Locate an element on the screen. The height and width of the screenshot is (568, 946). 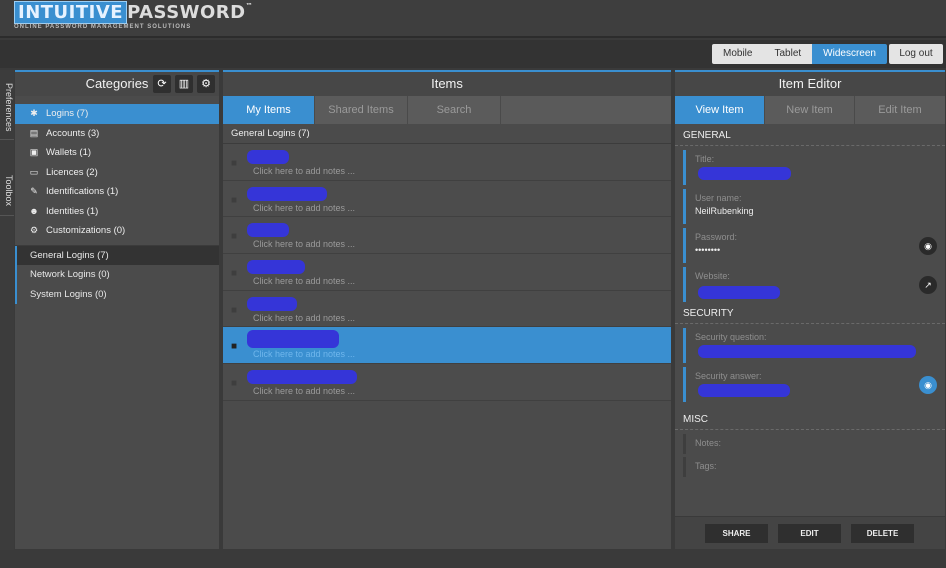
field-security-question-label: Security question: is located at coordinates (731, 337).